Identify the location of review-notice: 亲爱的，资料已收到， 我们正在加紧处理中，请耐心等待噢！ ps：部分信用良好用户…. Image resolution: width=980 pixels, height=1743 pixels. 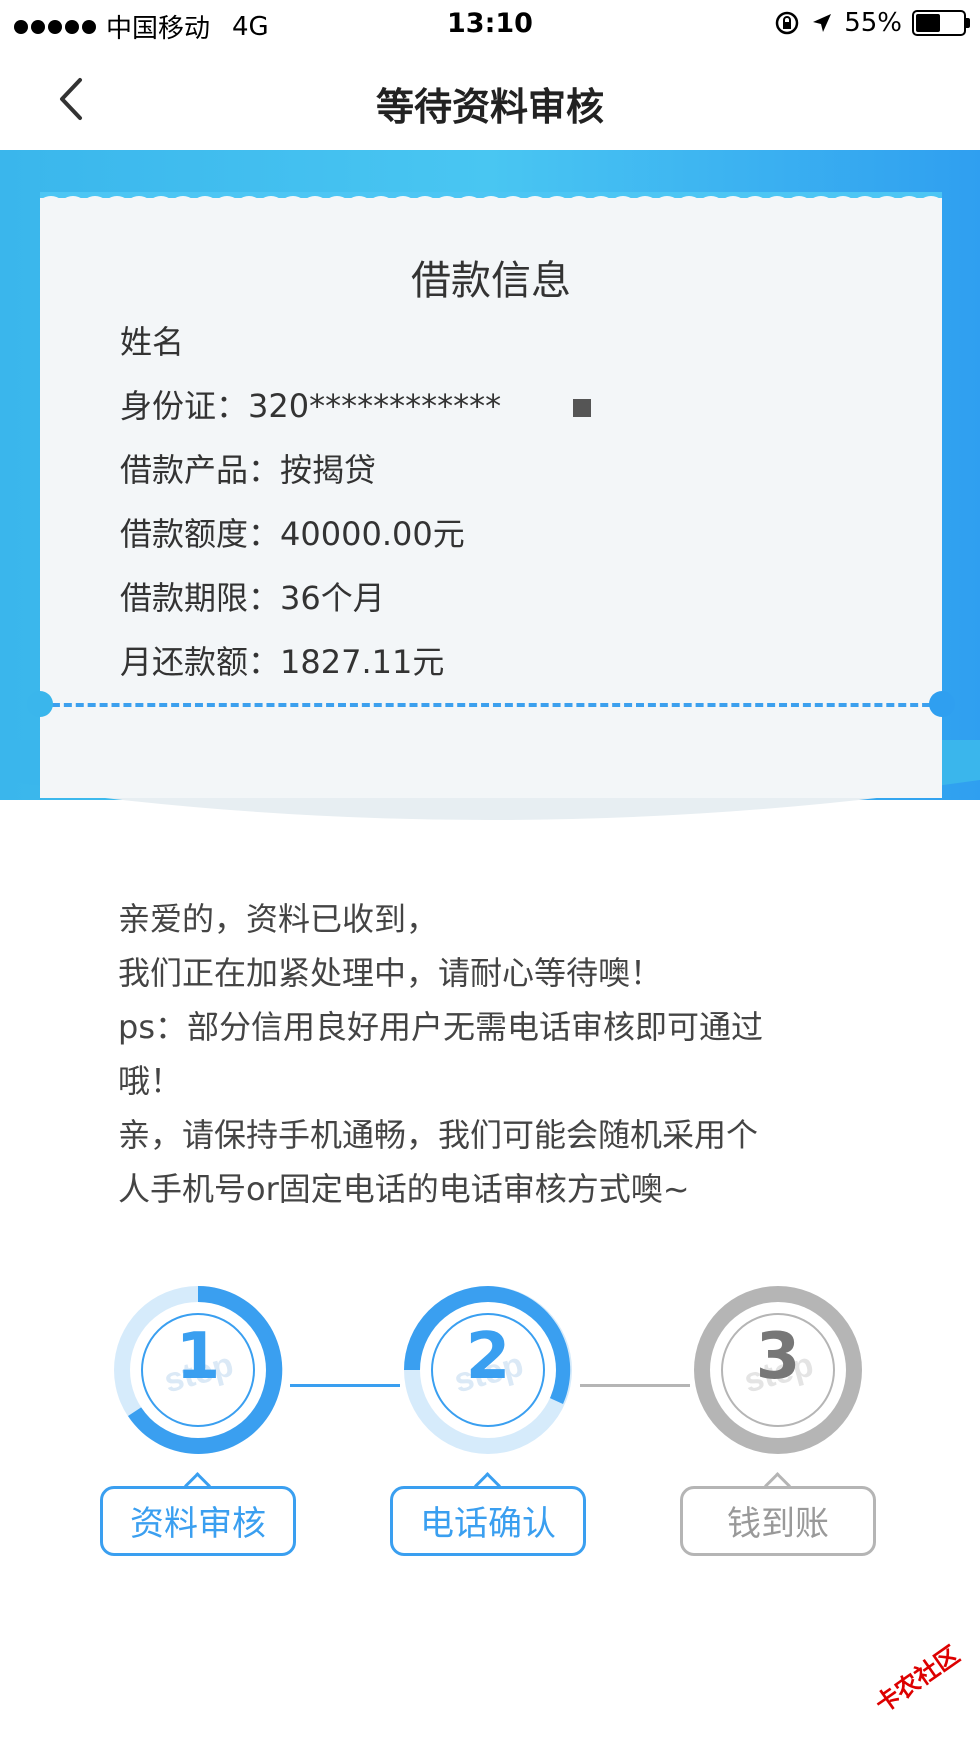
(498, 1054).